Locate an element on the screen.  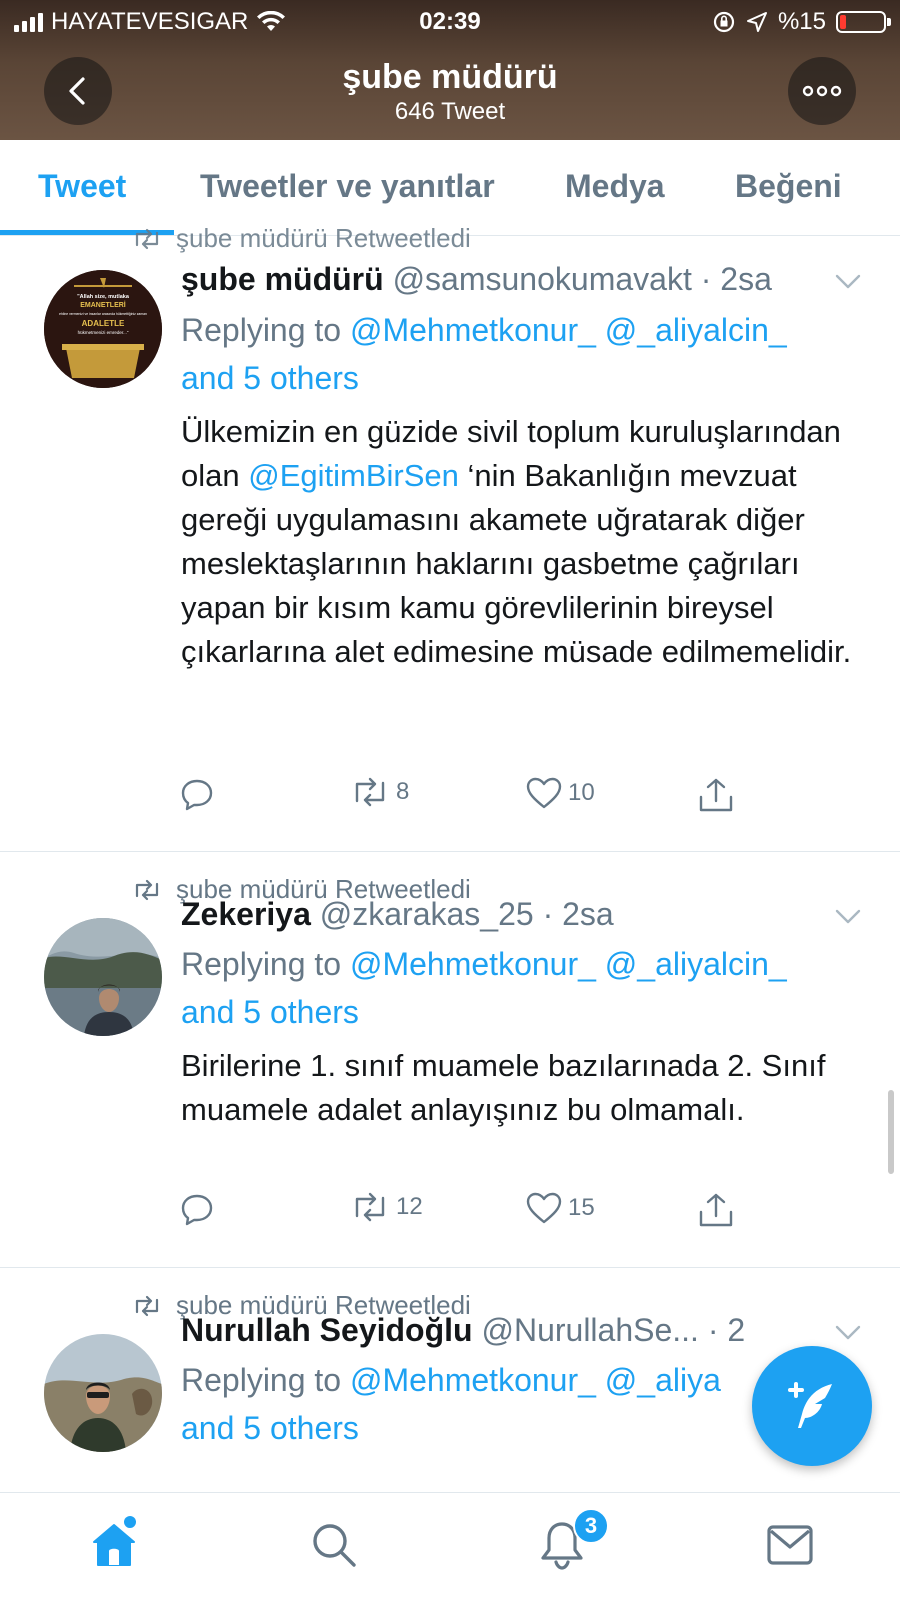
nav-search is located at coordinates (334, 1545).